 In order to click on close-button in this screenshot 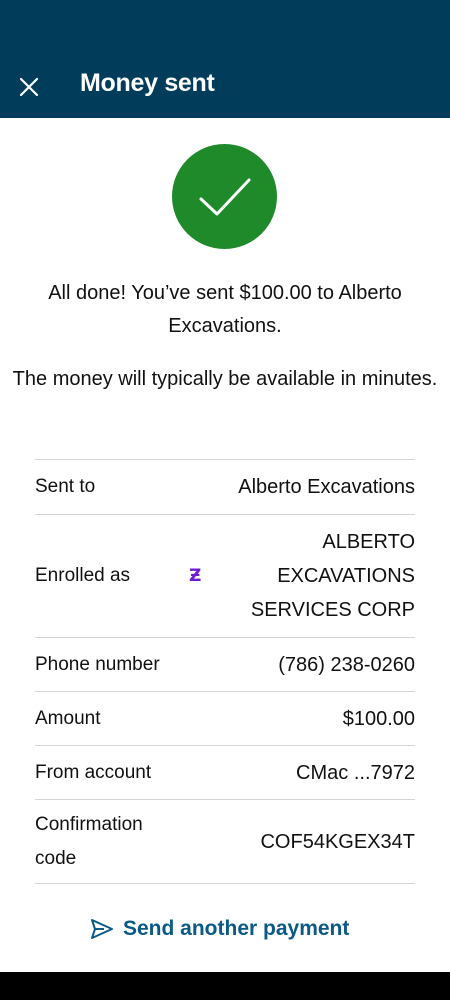, I will do `click(29, 87)`.